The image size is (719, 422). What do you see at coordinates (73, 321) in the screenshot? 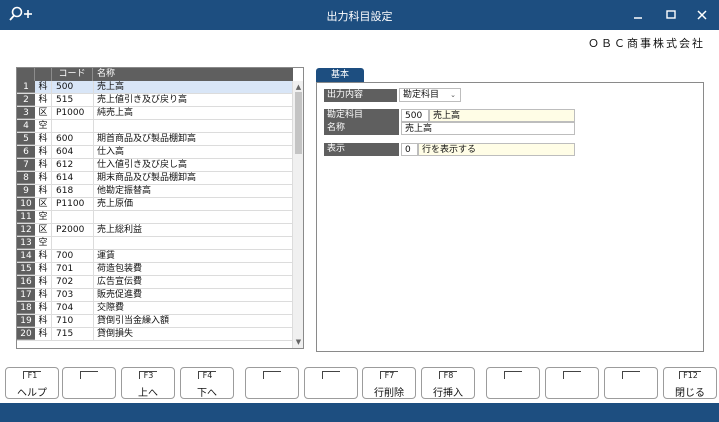
I see `row-code: 710` at bounding box center [73, 321].